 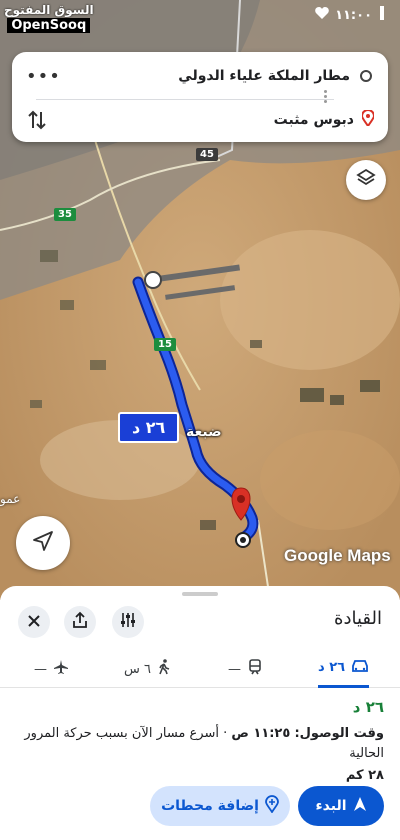 I want to click on walking-icon, so click(x=164, y=669).